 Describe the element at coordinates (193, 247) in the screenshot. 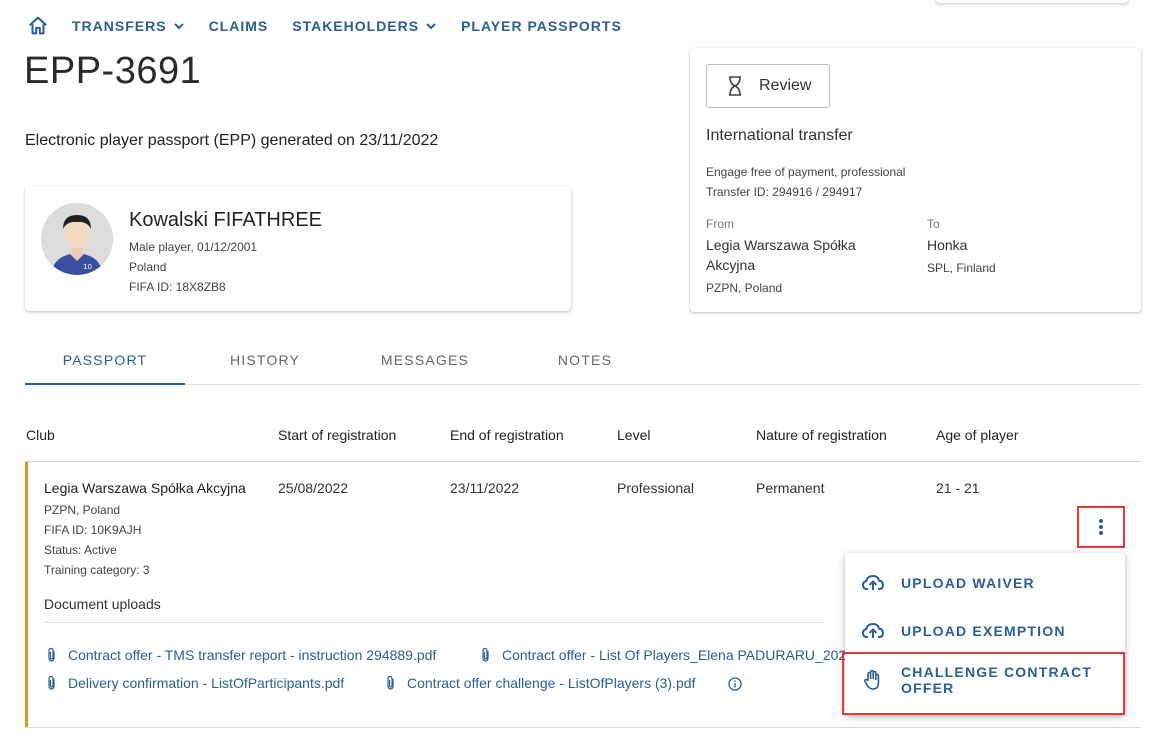

I see `player-details: Male player, 01/12/2001` at that location.